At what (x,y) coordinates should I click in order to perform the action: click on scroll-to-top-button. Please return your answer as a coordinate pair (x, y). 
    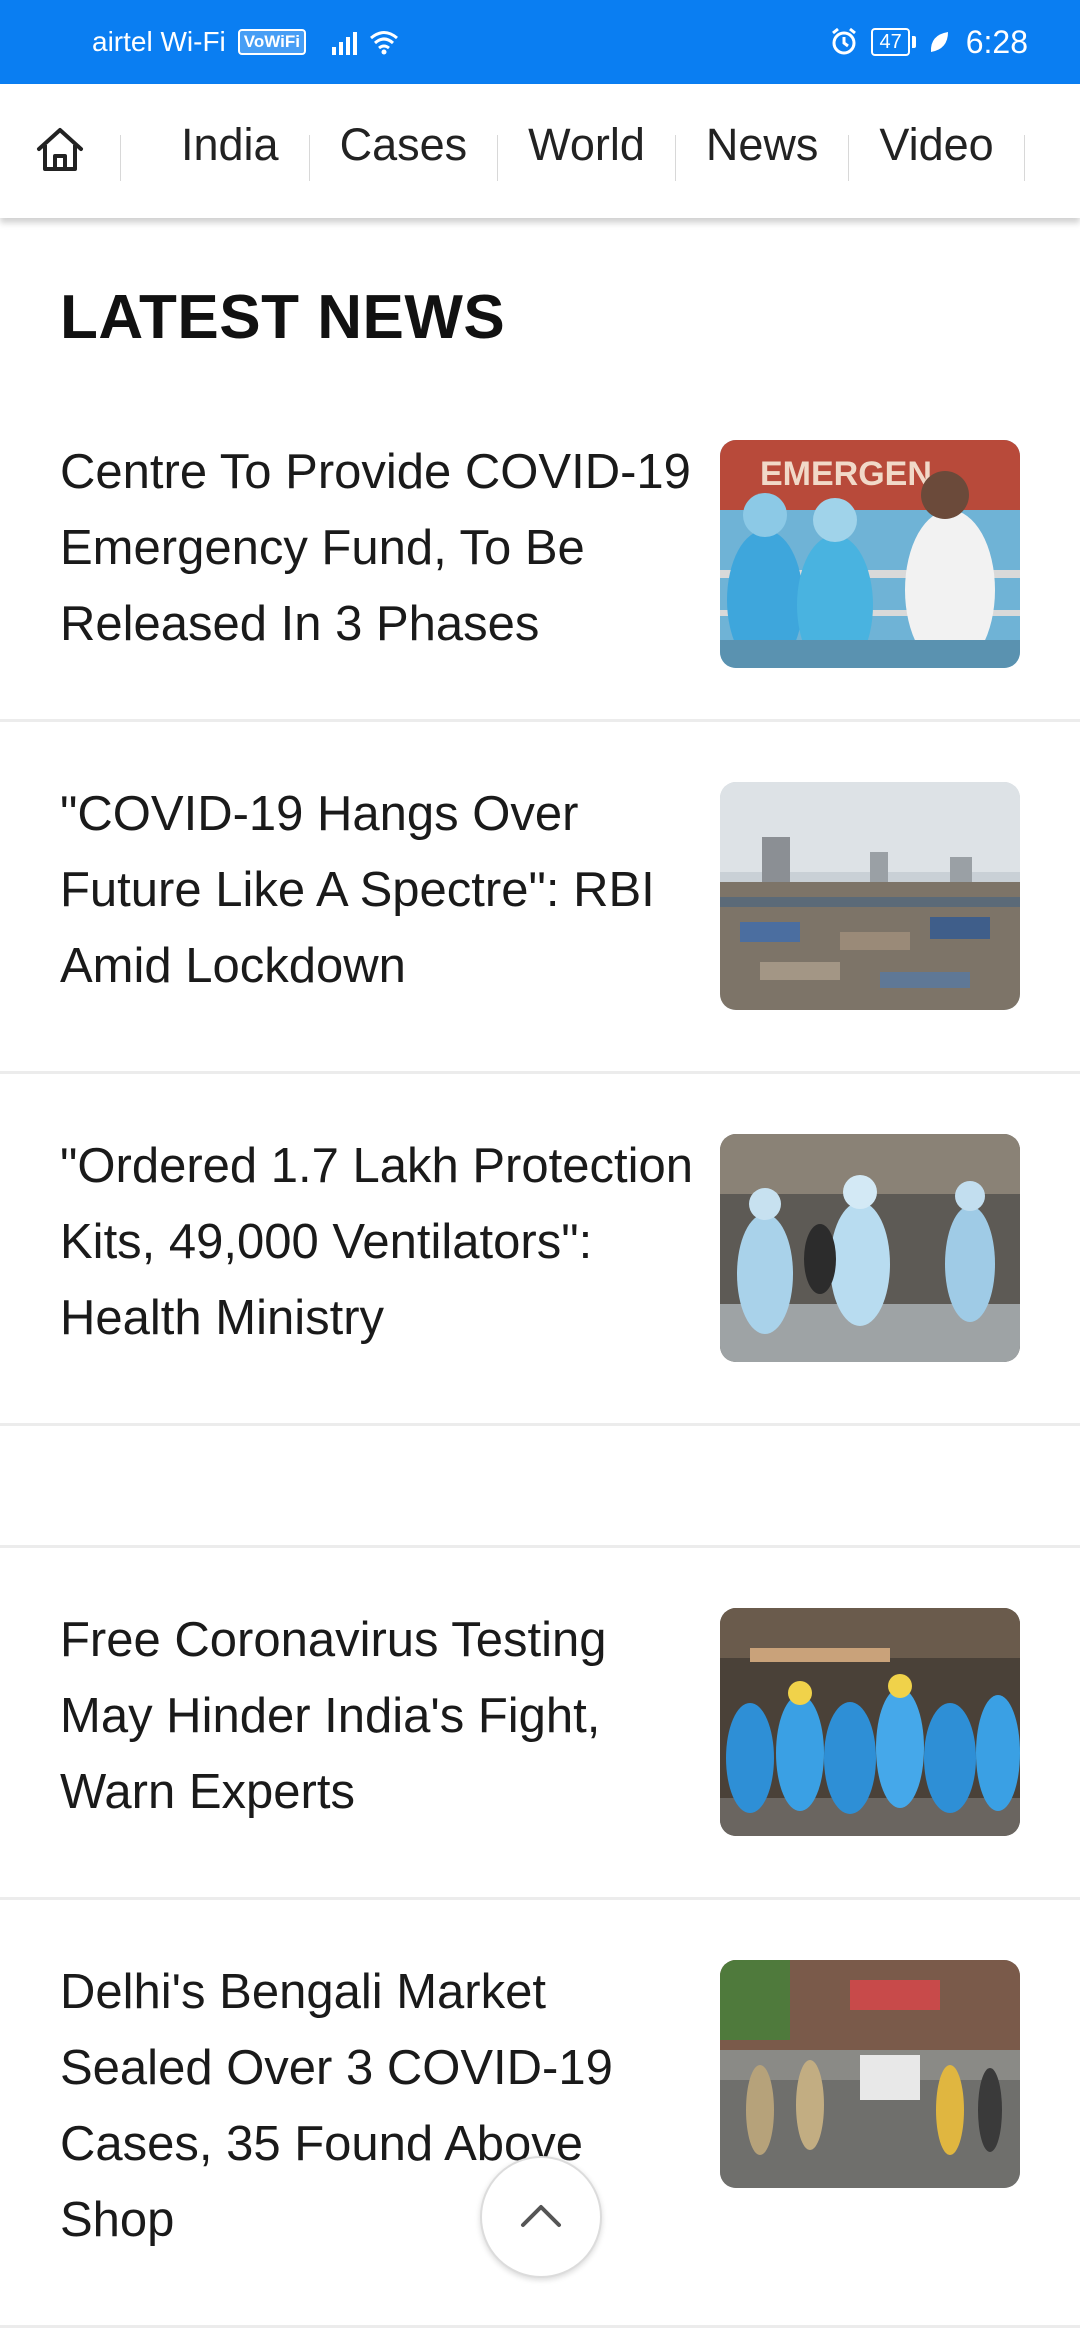
    Looking at the image, I should click on (541, 2217).